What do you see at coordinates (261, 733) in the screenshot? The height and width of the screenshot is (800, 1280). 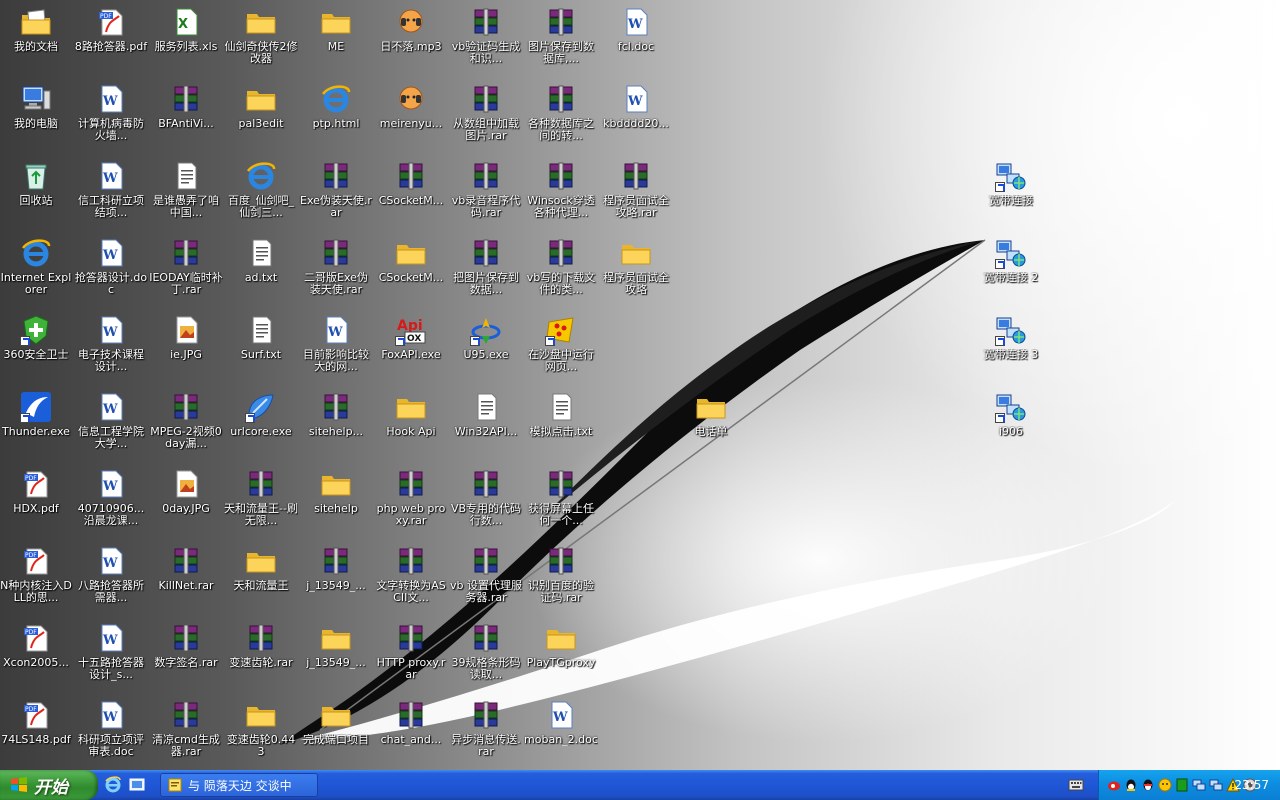 I see `desktop-icon: 变速齿轮0.443` at bounding box center [261, 733].